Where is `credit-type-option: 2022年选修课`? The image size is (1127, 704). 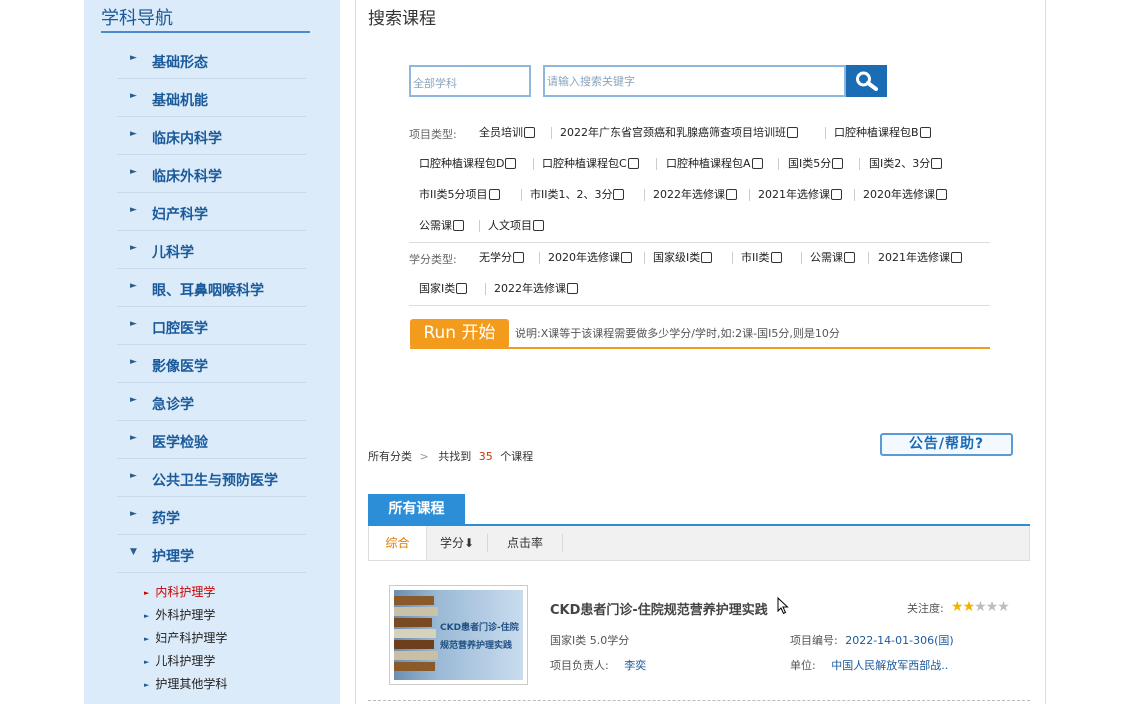
credit-type-option: 2022年选修课 is located at coordinates (536, 289).